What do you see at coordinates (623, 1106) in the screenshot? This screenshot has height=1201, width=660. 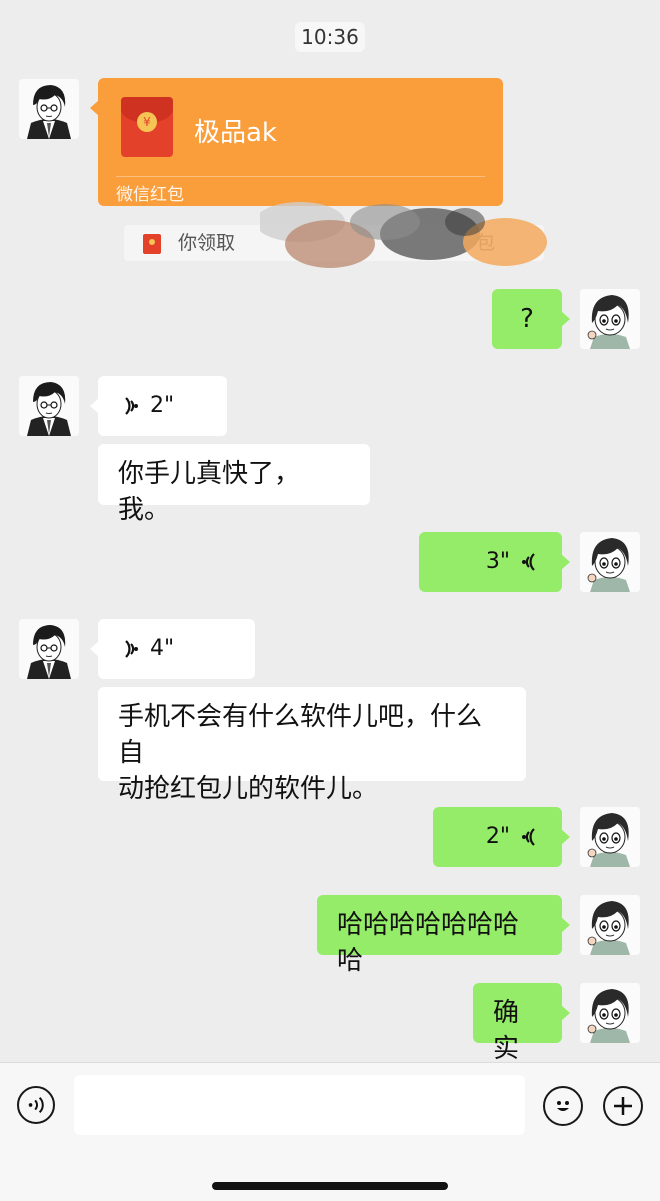 I see `plus-icon` at bounding box center [623, 1106].